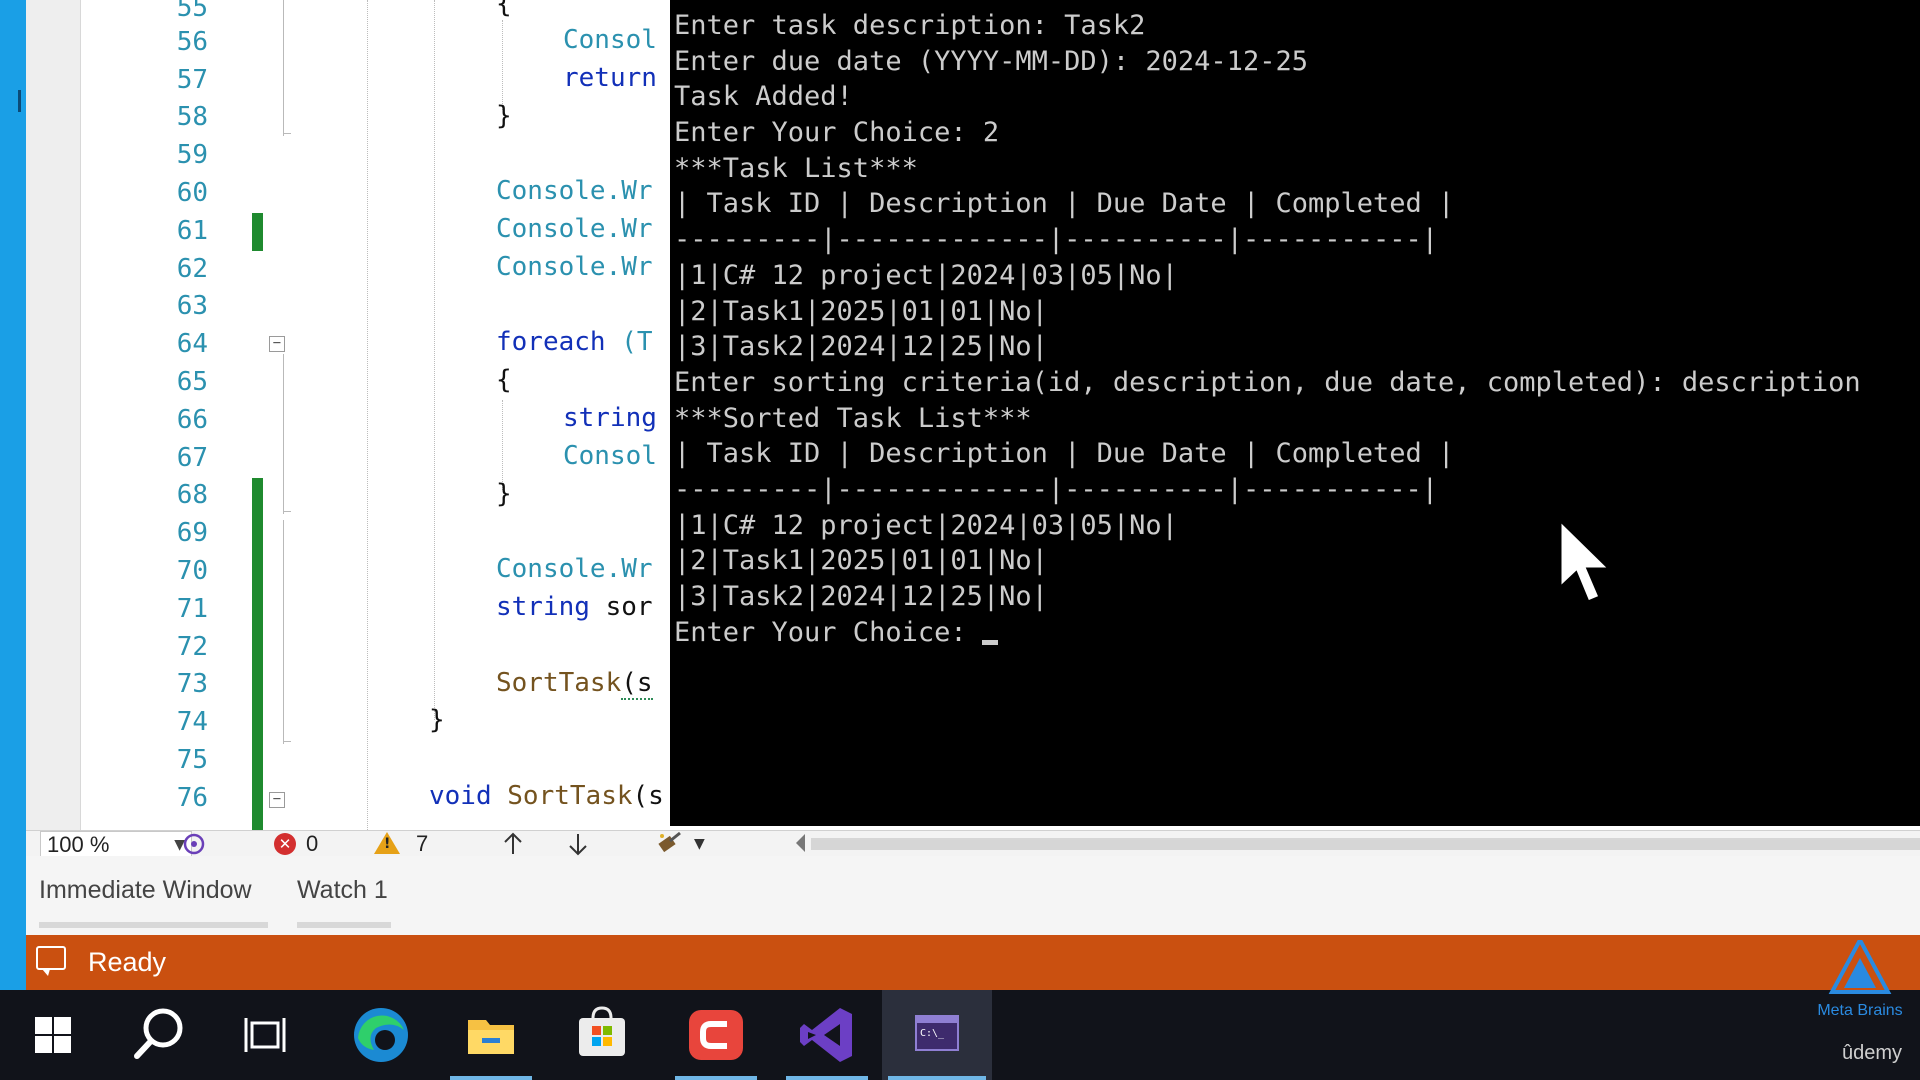 This screenshot has width=1920, height=1080. Describe the element at coordinates (602, 1035) in the screenshot. I see `microsoft-store-icon` at that location.